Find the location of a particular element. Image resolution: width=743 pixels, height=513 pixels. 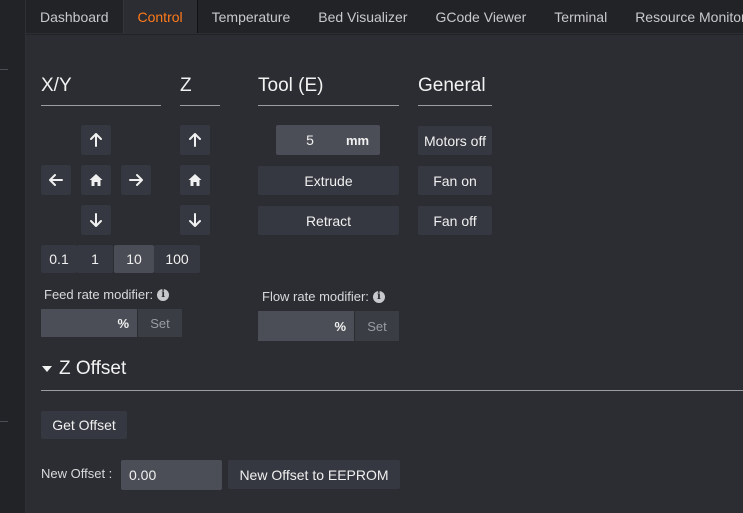

feed-rate-set-button: Set is located at coordinates (159, 323).